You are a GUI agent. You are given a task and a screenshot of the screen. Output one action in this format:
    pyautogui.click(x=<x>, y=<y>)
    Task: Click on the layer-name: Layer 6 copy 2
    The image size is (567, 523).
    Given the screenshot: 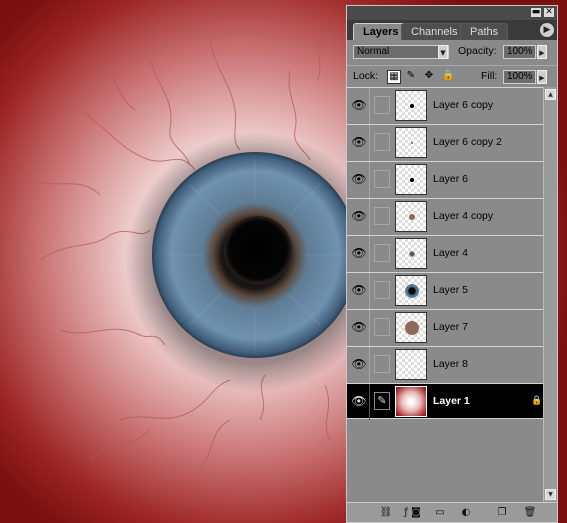 What is the action you would take?
    pyautogui.click(x=467, y=142)
    